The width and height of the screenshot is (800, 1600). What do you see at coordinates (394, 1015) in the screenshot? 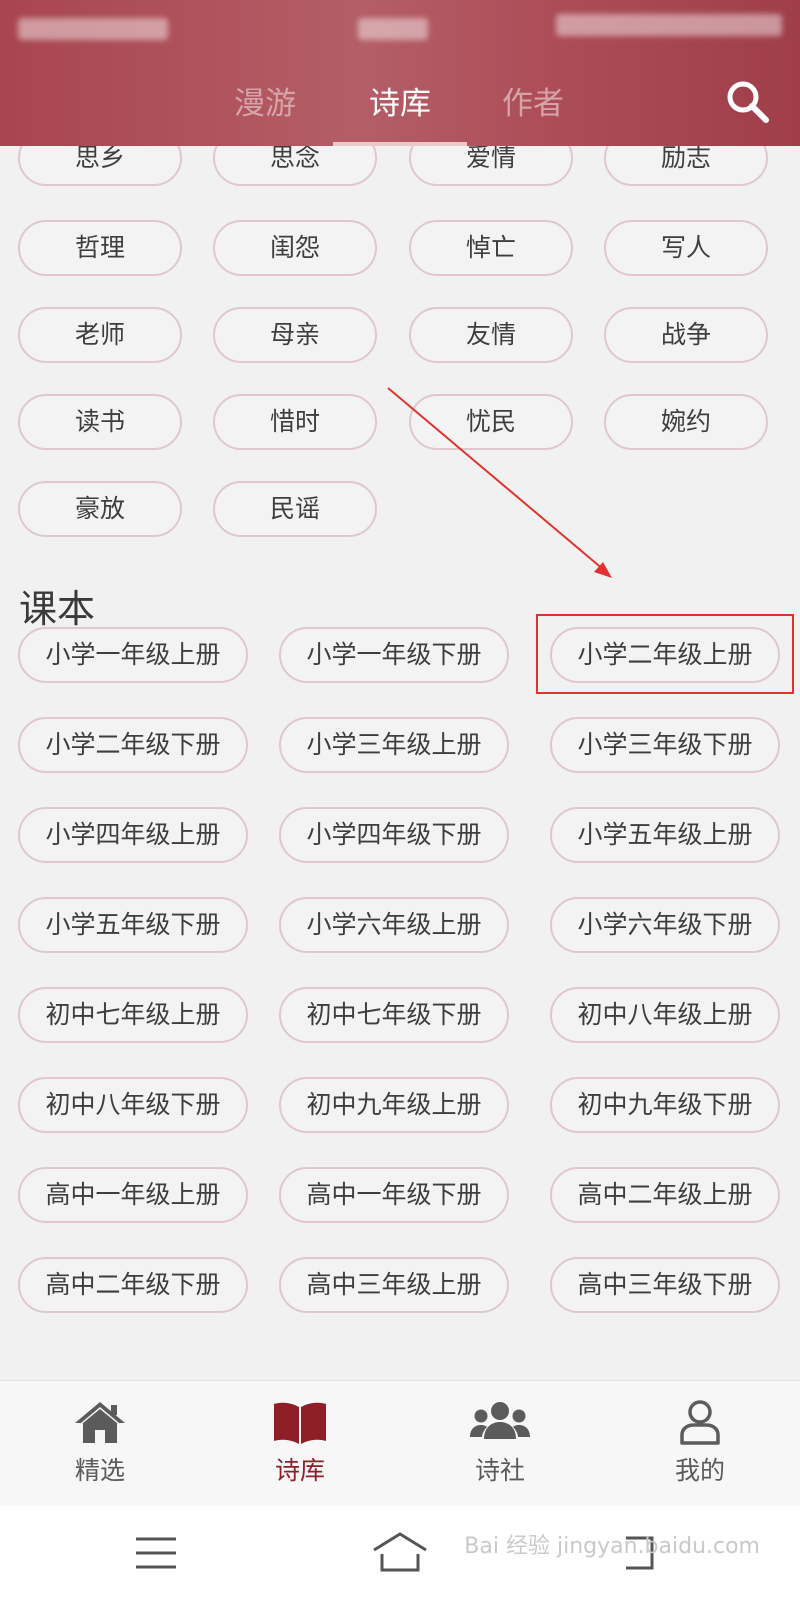
I see `textbook-chip: 初中七年级下册` at bounding box center [394, 1015].